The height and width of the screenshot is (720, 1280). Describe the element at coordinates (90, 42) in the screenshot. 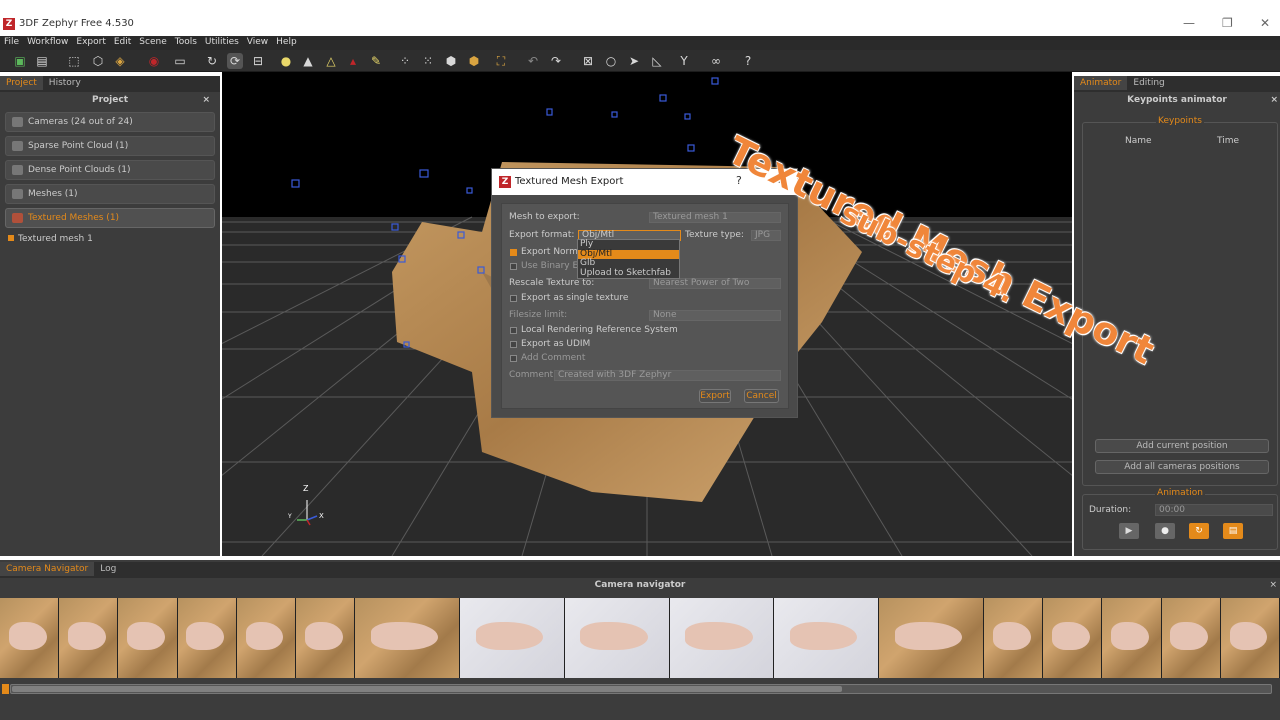

I see `menu-export: Export` at that location.